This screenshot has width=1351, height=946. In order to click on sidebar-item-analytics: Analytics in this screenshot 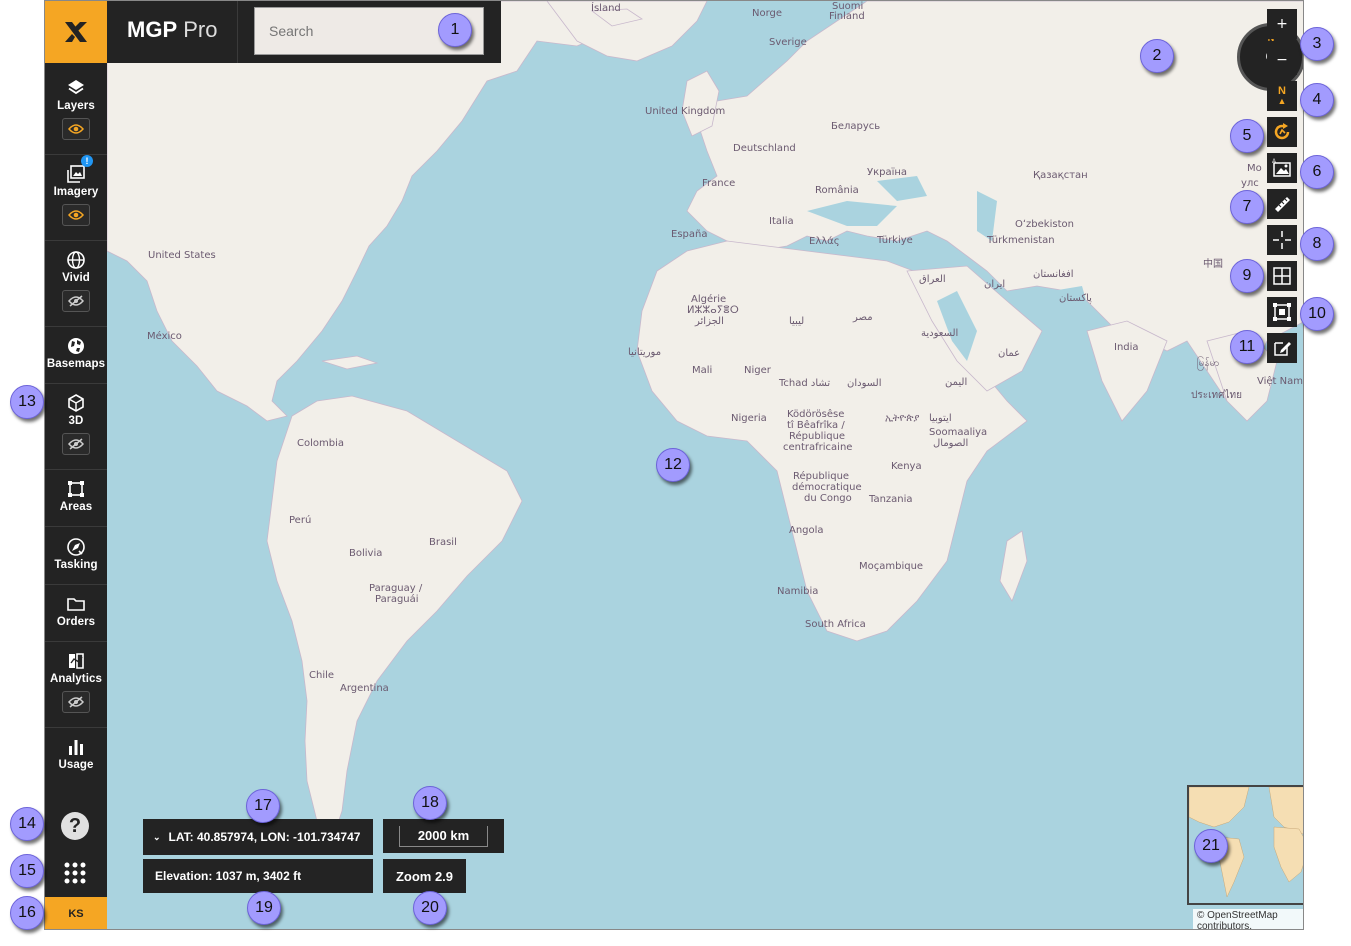, I will do `click(76, 681)`.